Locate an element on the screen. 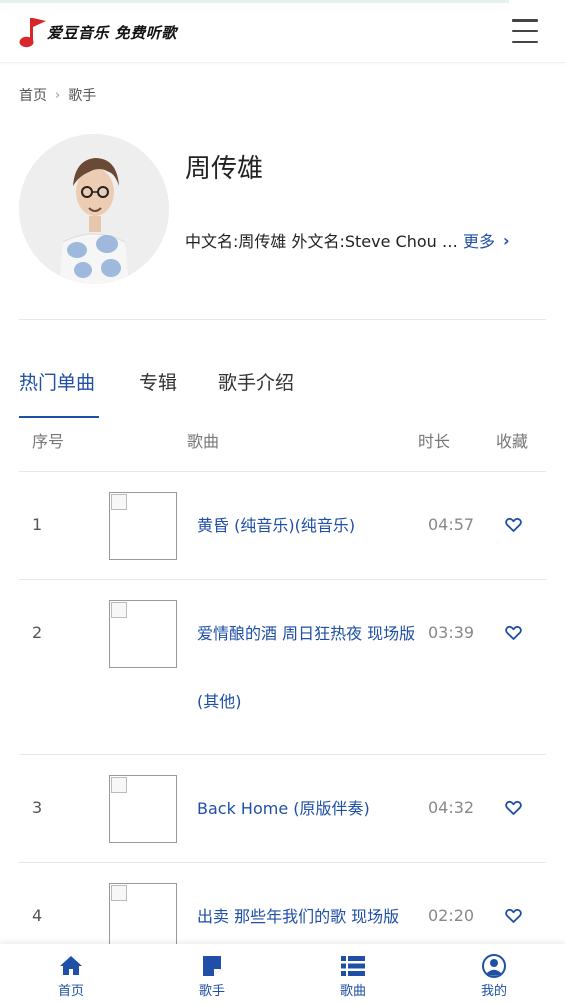 The height and width of the screenshot is (1004, 565). header-duration: 时长 is located at coordinates (434, 441).